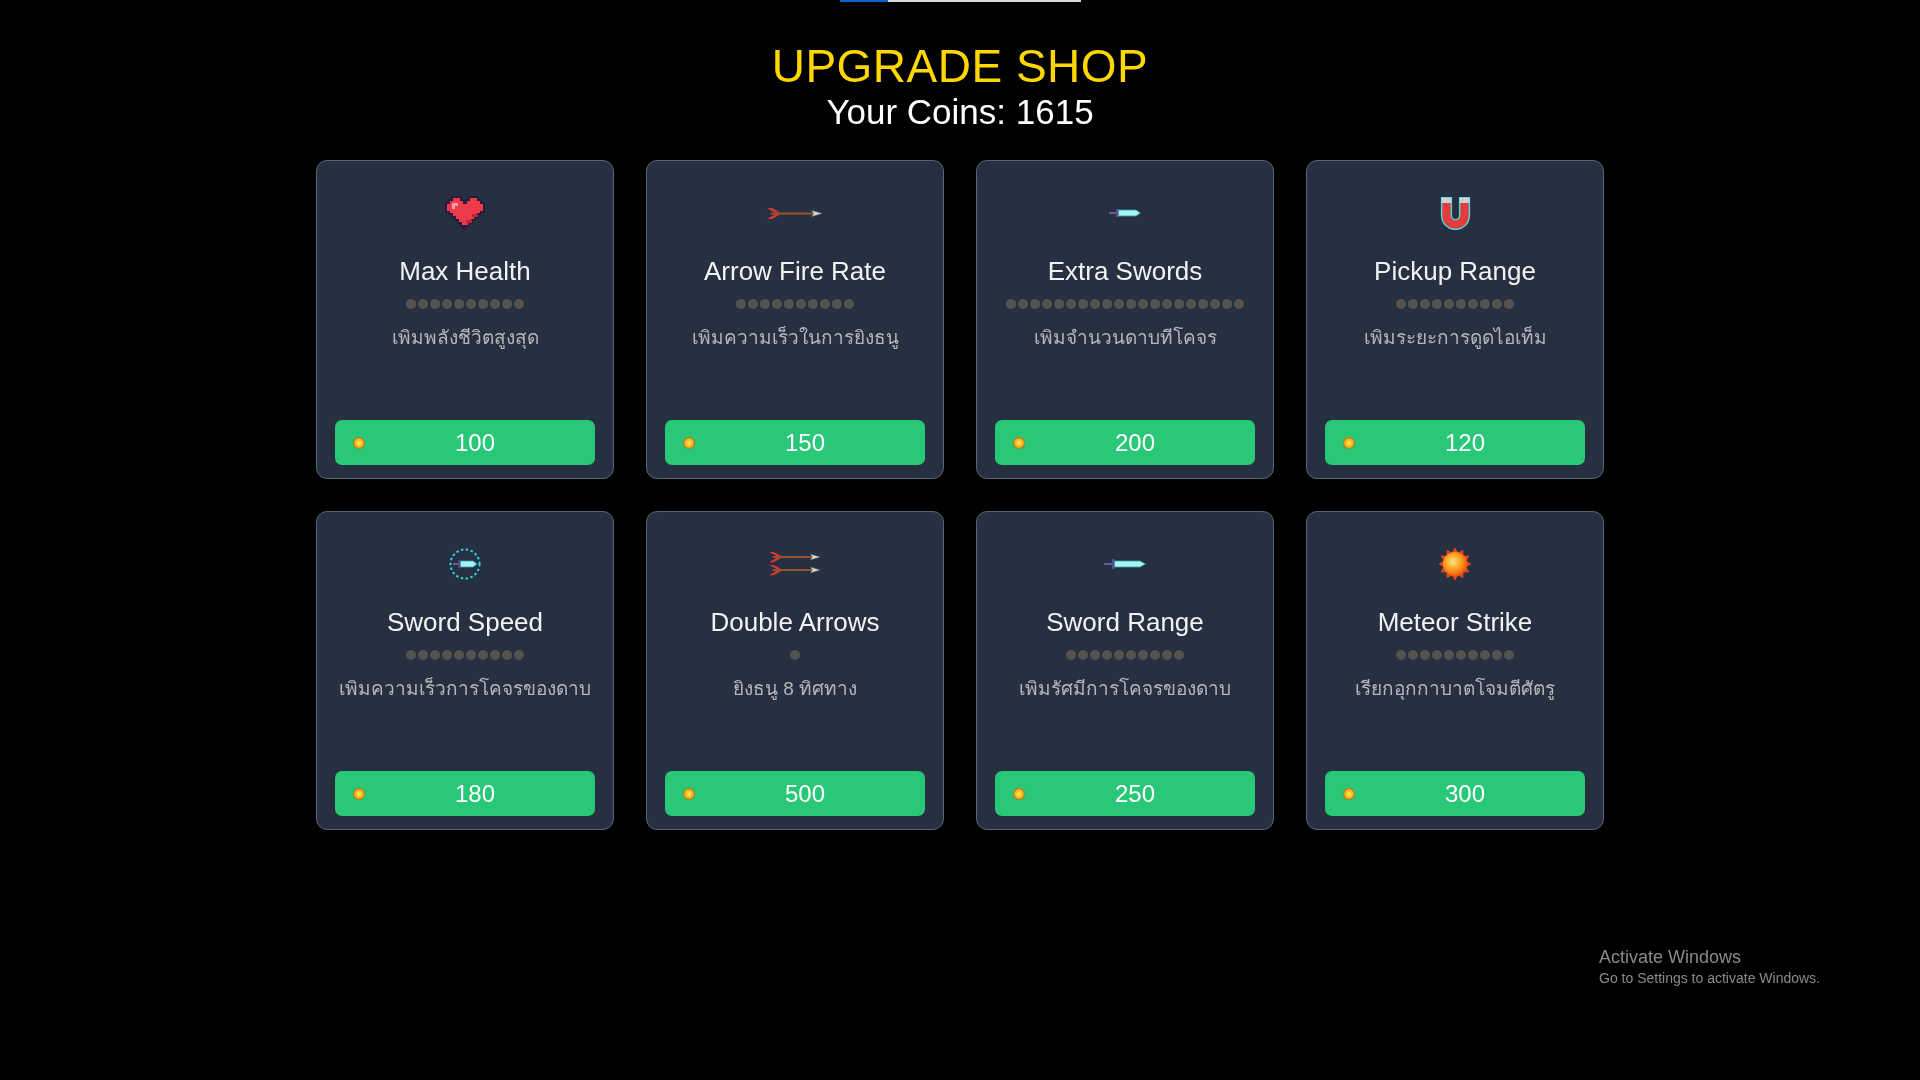 This screenshot has width=1920, height=1080. I want to click on upgrade-description: เพิมความเร็วในการยิงธนู, so click(795, 338).